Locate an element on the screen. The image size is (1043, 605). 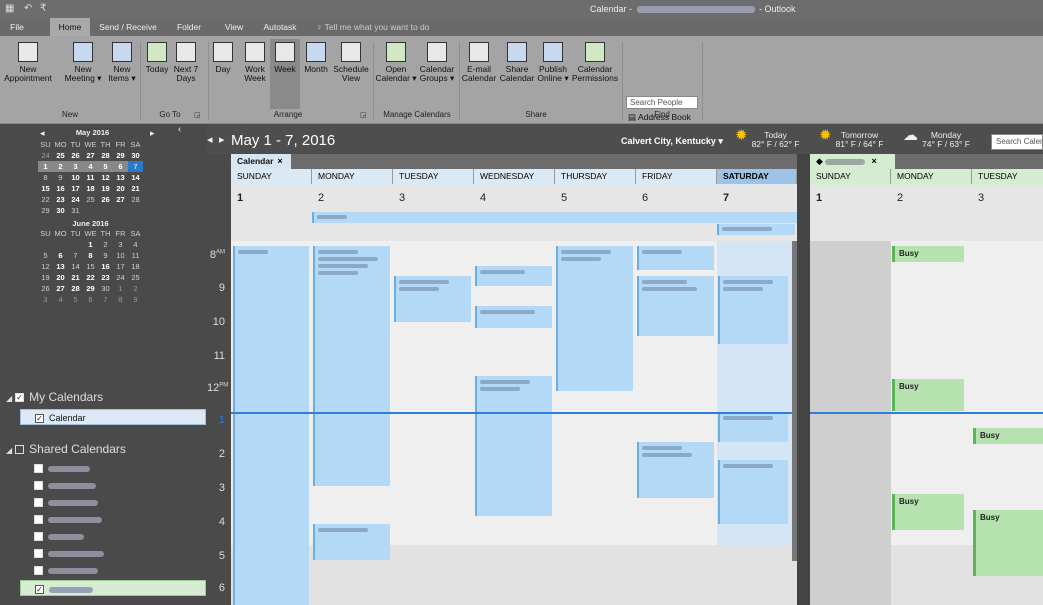
calendar-item-calendar: ✓ Calendar is located at coordinates (113, 417).